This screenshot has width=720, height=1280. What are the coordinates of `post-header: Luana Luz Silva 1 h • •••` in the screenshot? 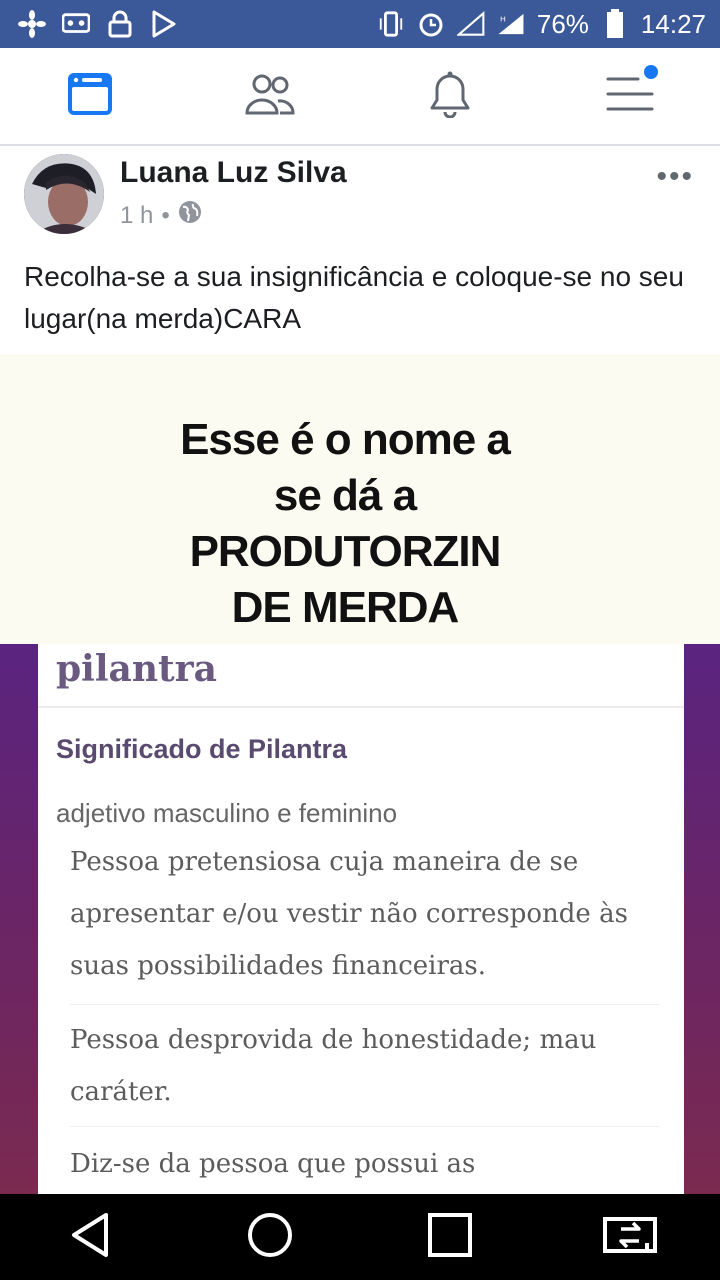 It's located at (360, 196).